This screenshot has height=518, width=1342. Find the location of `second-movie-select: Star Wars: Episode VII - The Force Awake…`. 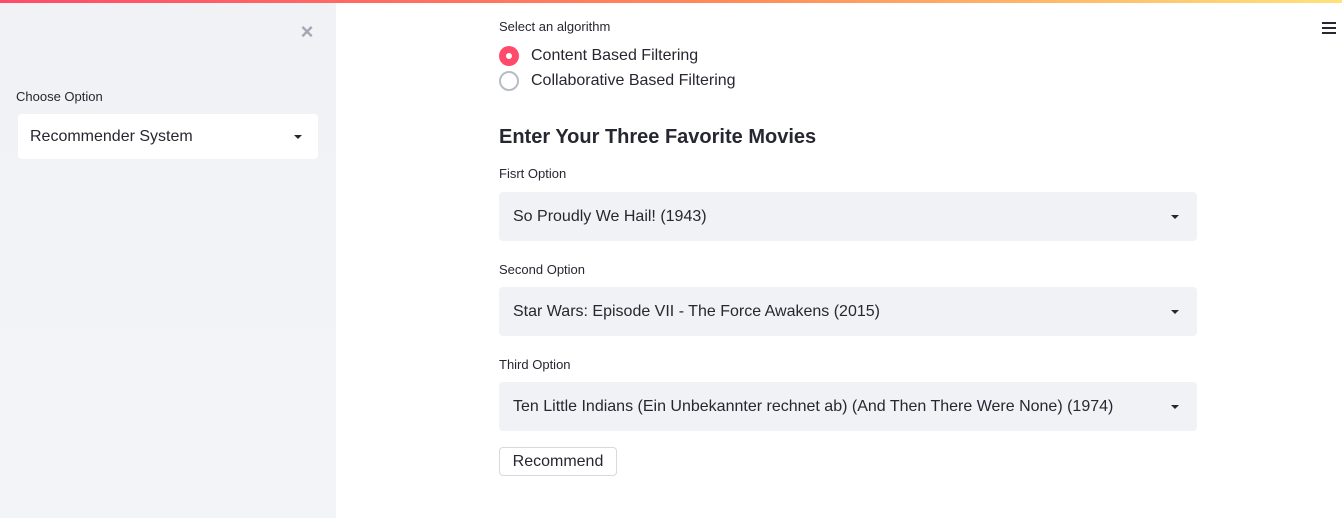

second-movie-select: Star Wars: Episode VII - The Force Awake… is located at coordinates (848, 311).